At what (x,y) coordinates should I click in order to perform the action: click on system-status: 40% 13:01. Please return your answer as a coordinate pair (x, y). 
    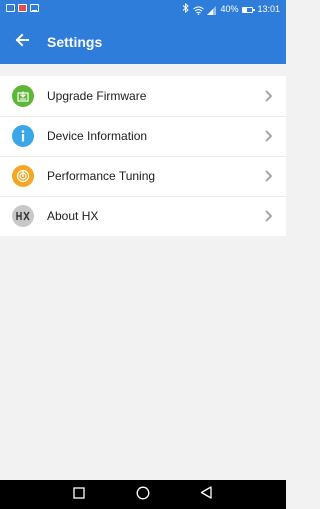
    Looking at the image, I should click on (231, 9).